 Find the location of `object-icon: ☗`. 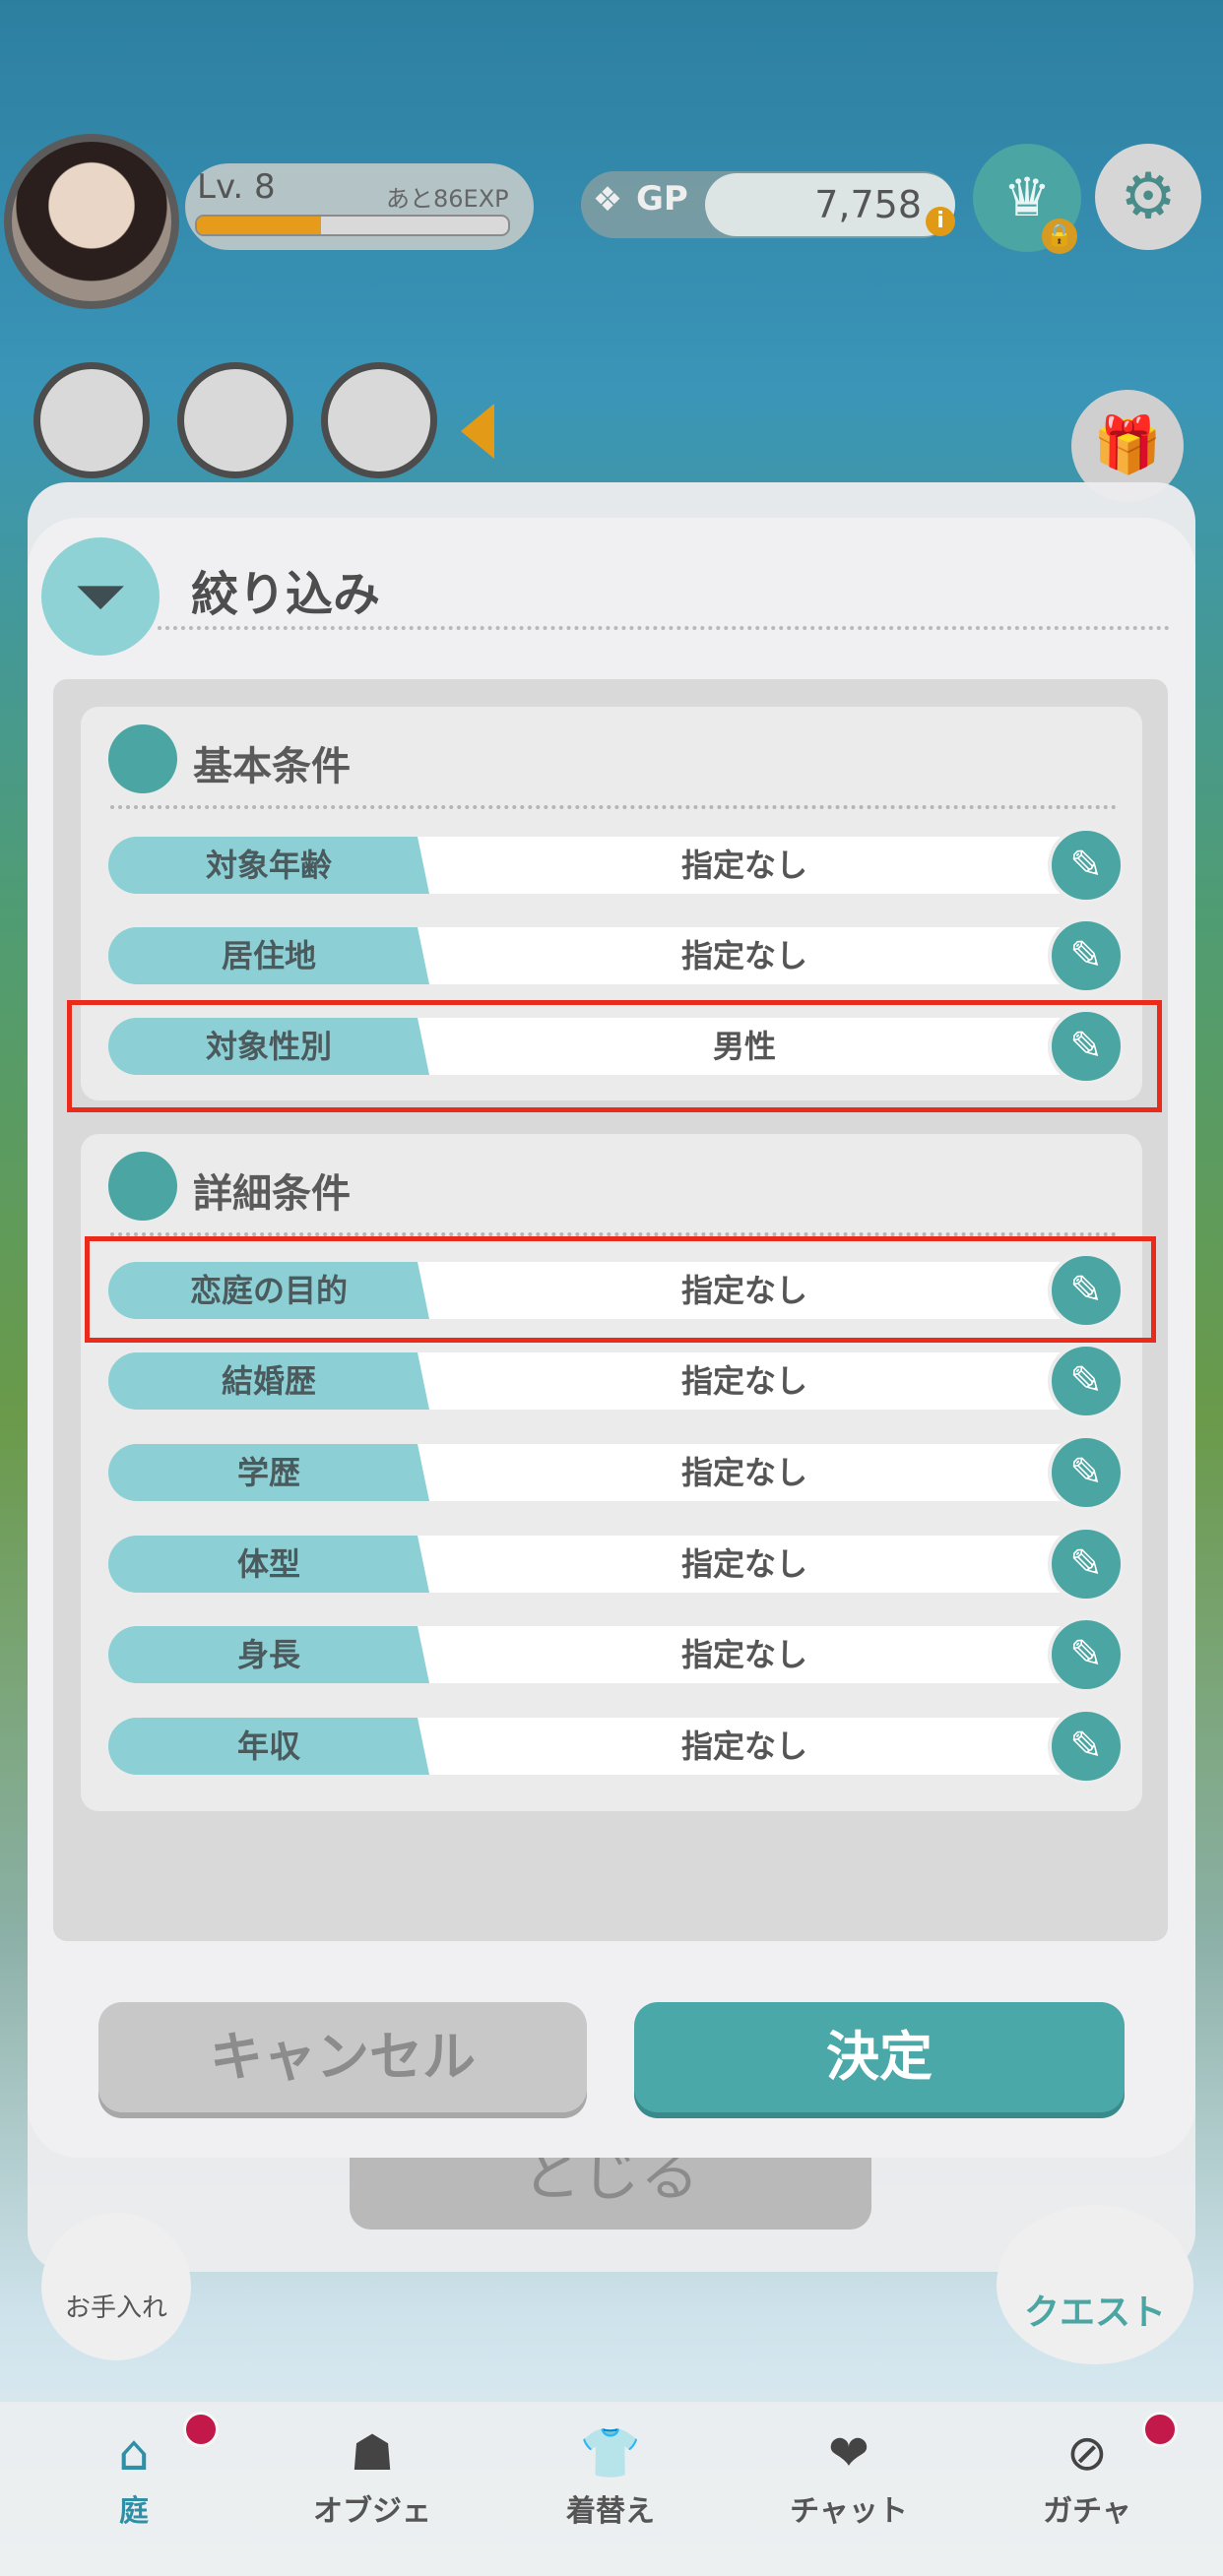

object-icon: ☗ is located at coordinates (372, 2453).